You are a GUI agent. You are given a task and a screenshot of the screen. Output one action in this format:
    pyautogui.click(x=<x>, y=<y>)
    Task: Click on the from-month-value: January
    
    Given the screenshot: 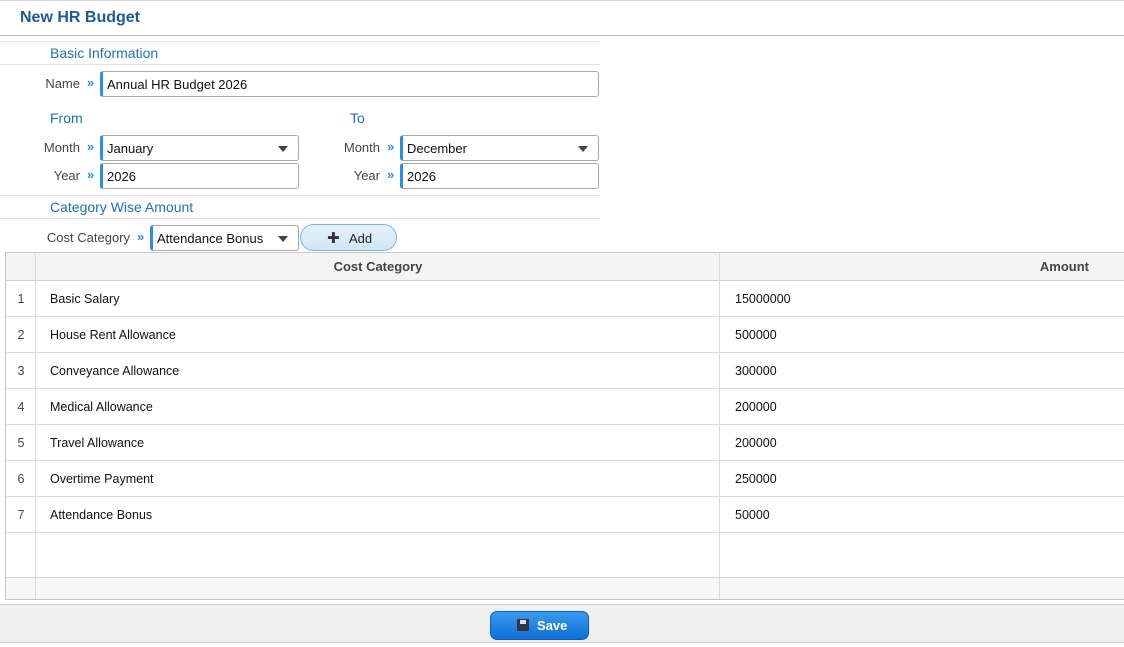 What is the action you would take?
    pyautogui.click(x=130, y=148)
    